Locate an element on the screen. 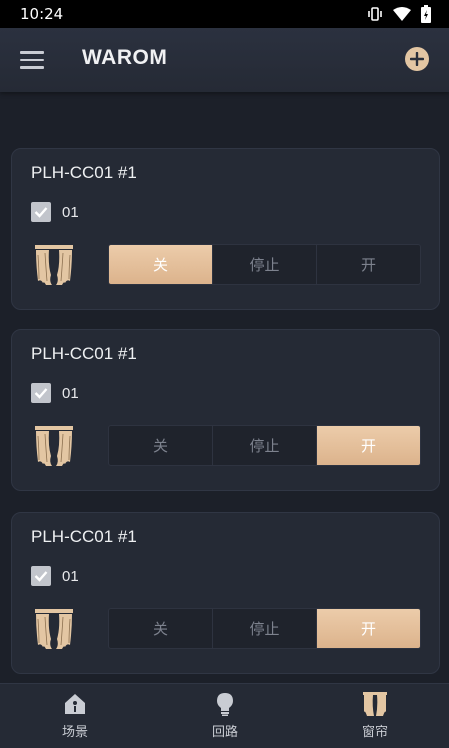  nav-label-curtain: 窗帘 is located at coordinates (374, 732).